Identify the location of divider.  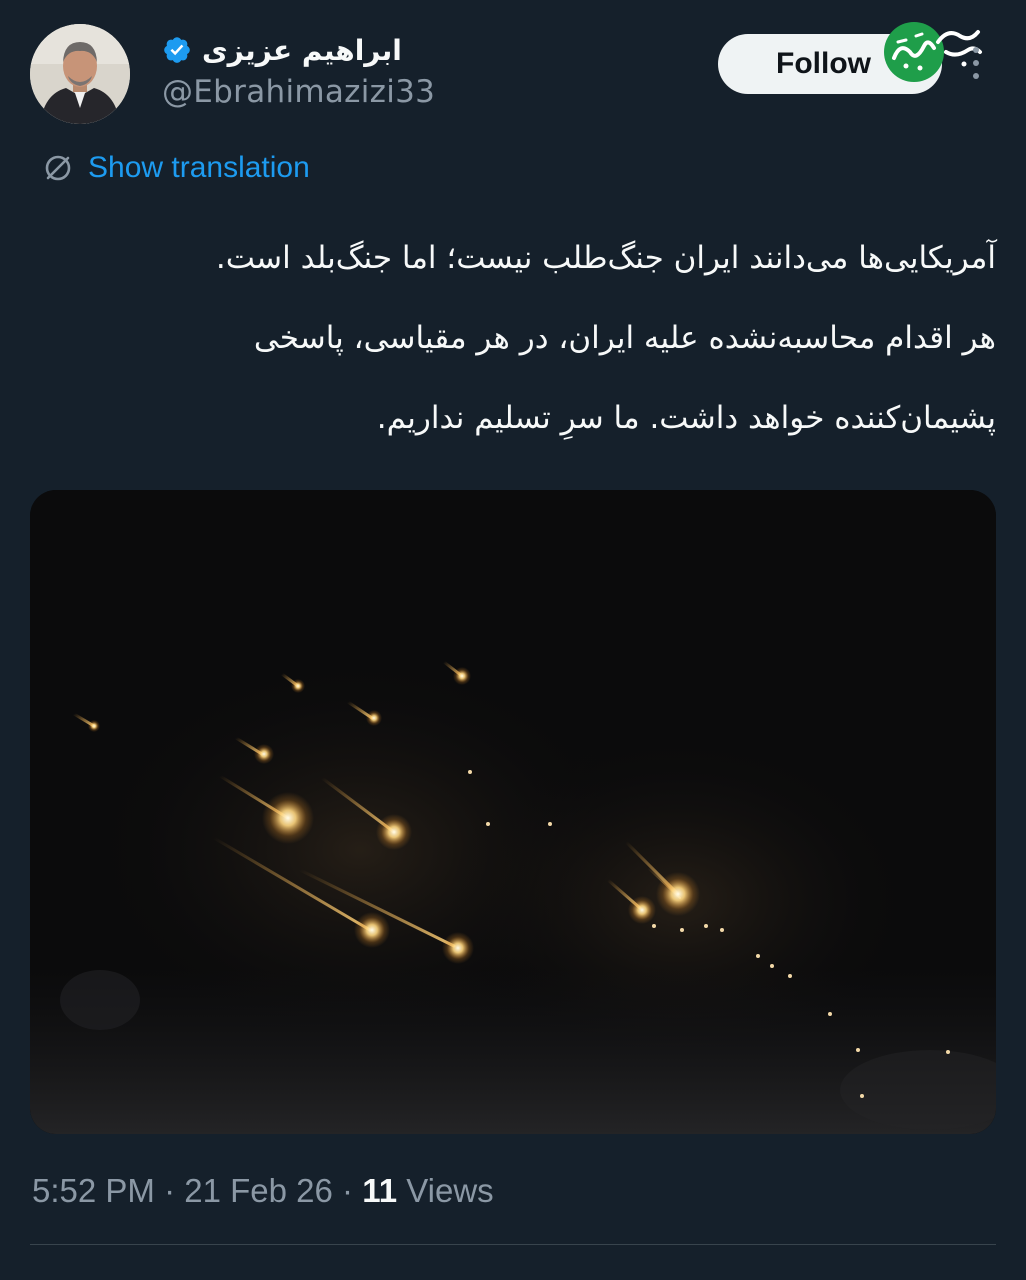
(513, 1244).